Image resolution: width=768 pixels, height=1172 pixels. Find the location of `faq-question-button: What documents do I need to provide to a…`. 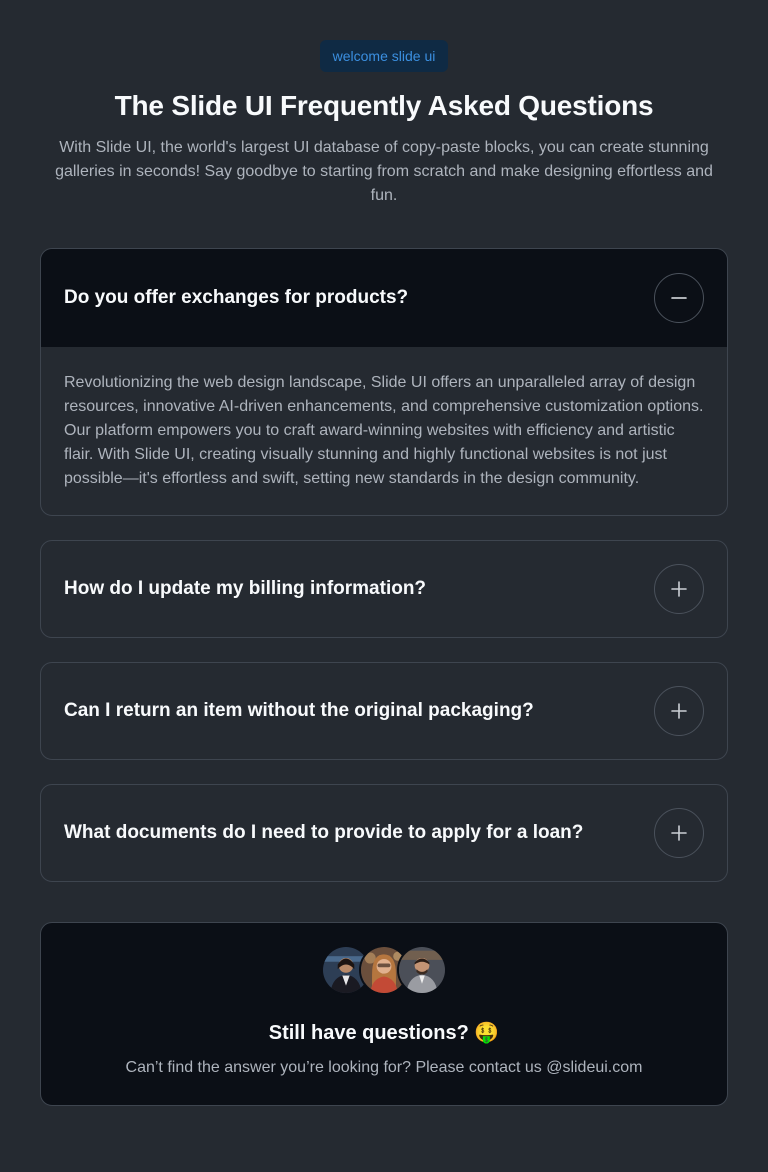

faq-question-button: What documents do I need to provide to a… is located at coordinates (384, 833).